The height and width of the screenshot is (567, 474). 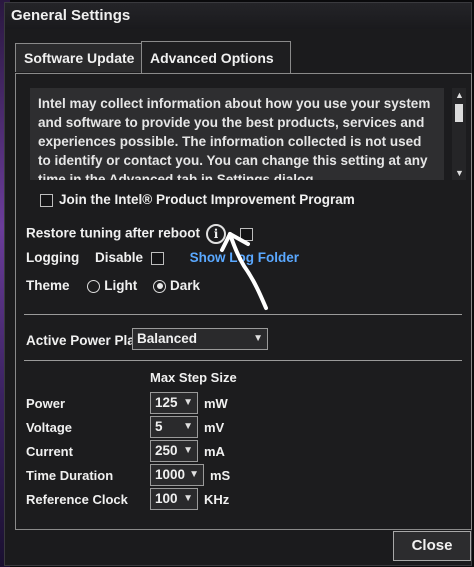 What do you see at coordinates (119, 257) in the screenshot?
I see `logging-disable-label: Disable` at bounding box center [119, 257].